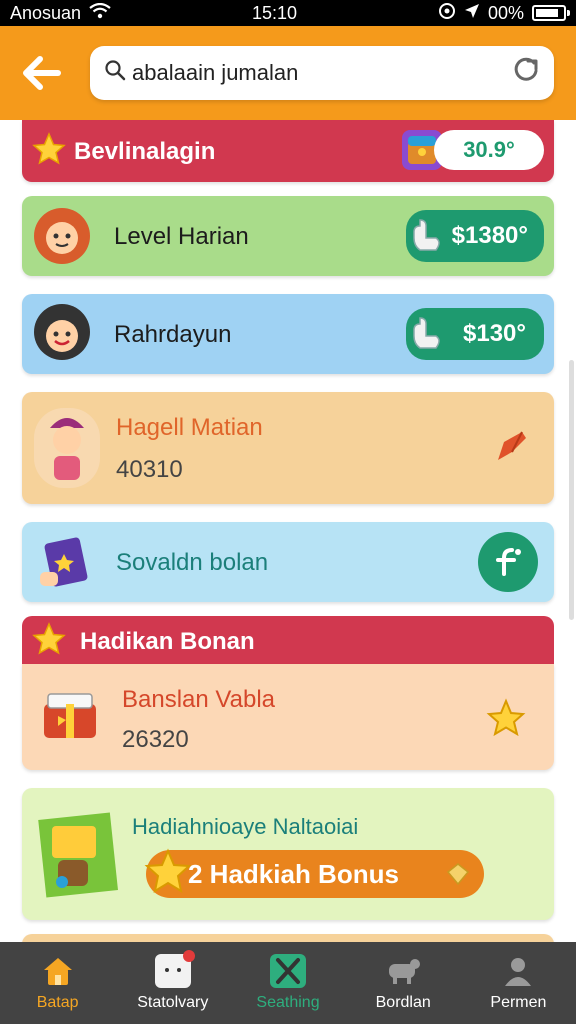  What do you see at coordinates (78, 854) in the screenshot?
I see `gift-crate-icon` at bounding box center [78, 854].